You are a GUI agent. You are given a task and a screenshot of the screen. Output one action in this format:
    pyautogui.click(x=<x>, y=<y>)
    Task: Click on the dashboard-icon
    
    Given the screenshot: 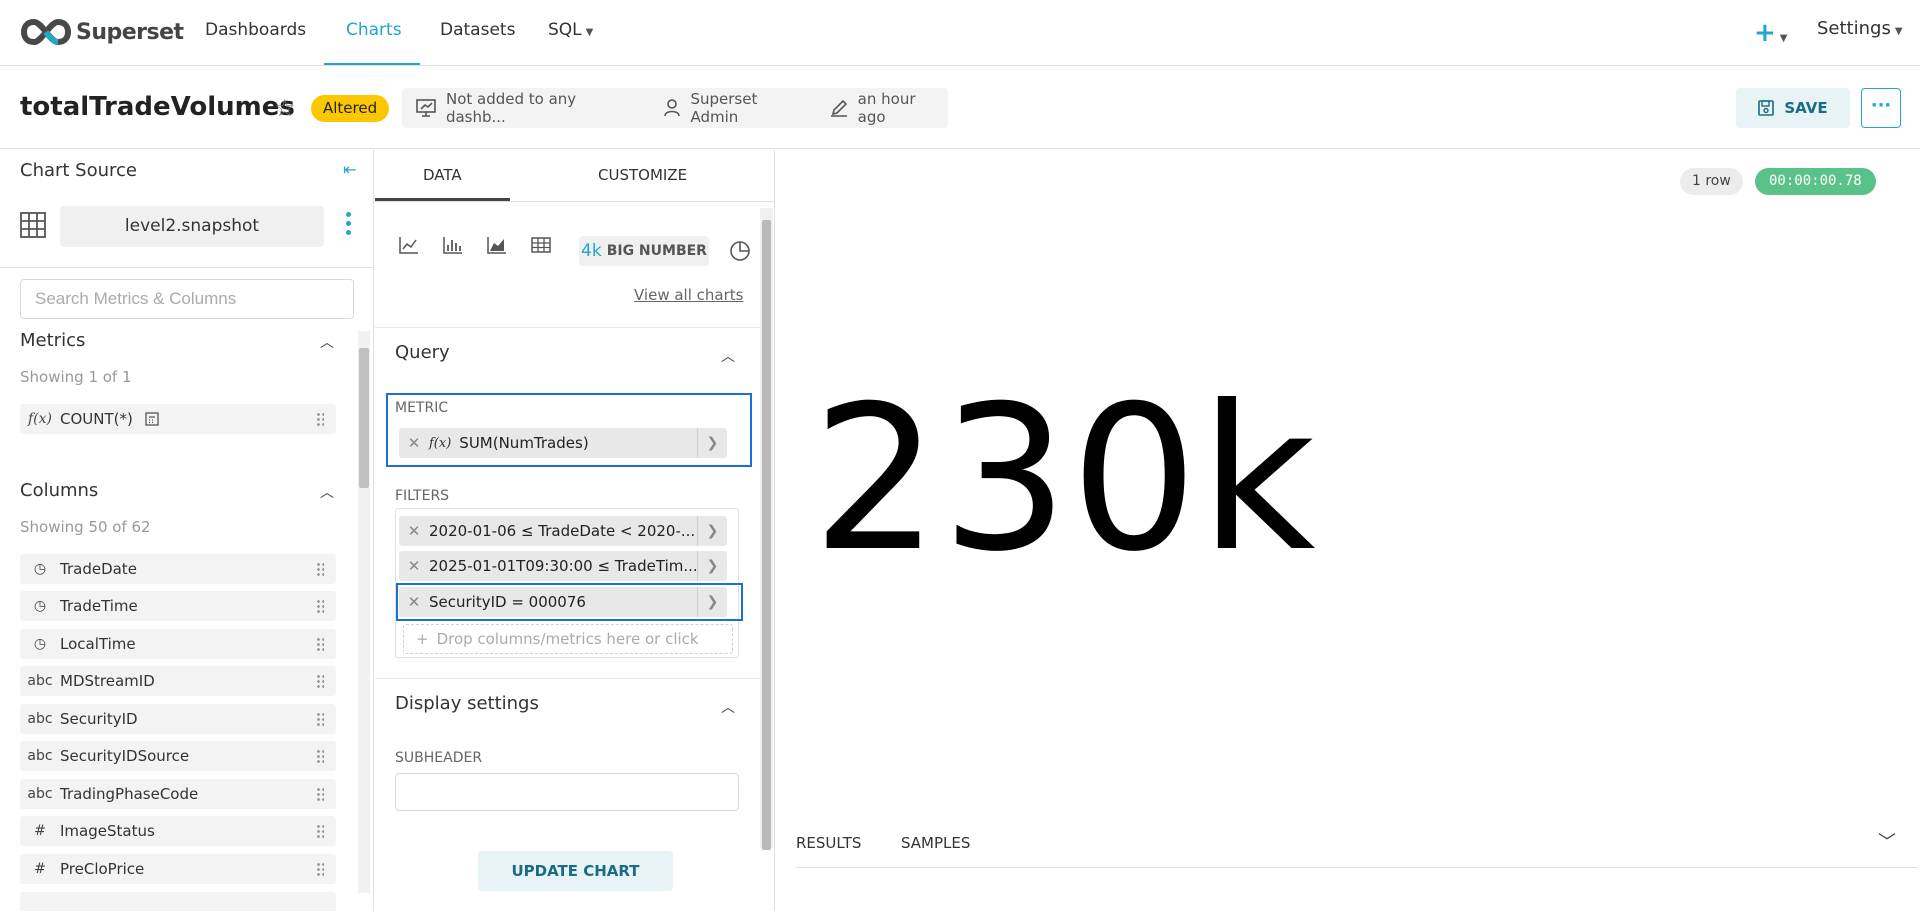 What is the action you would take?
    pyautogui.click(x=426, y=108)
    